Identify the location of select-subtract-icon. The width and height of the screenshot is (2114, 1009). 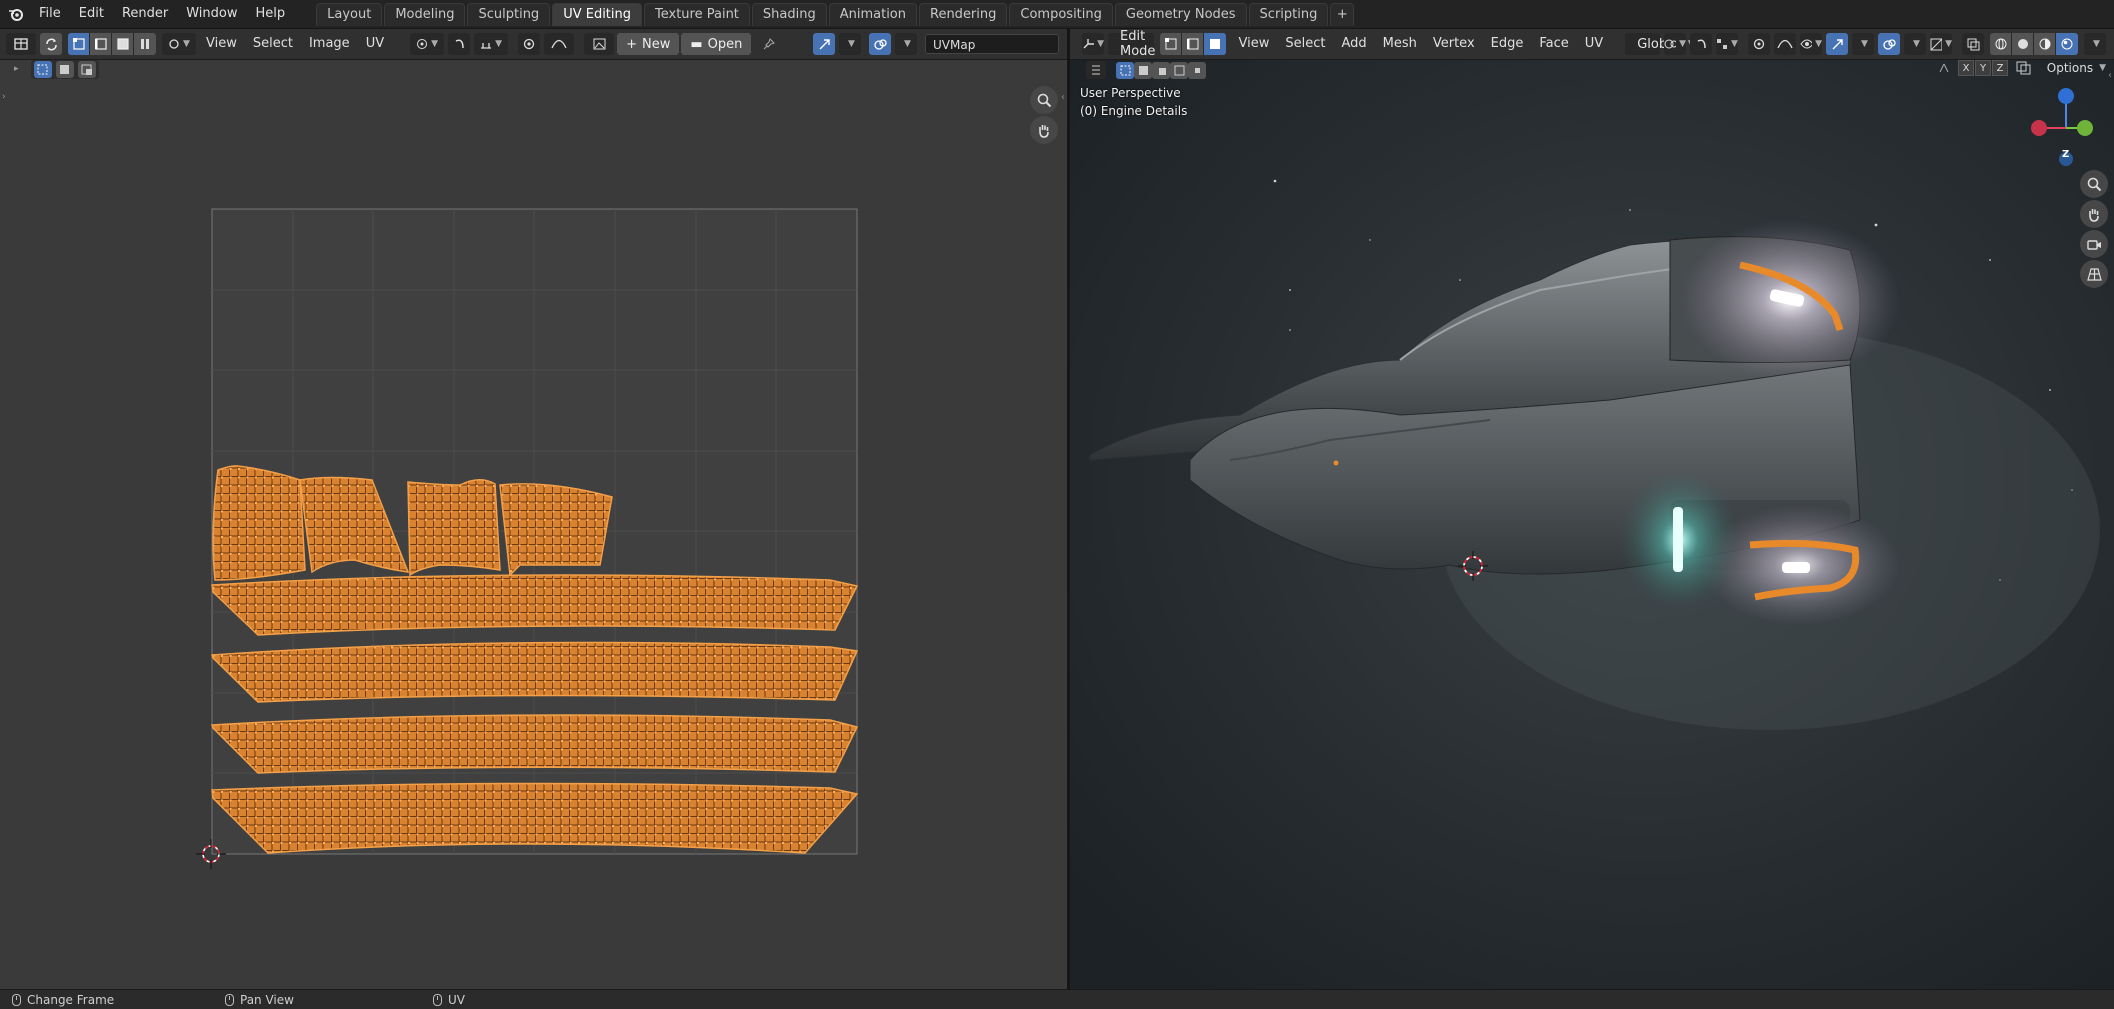
(86, 69).